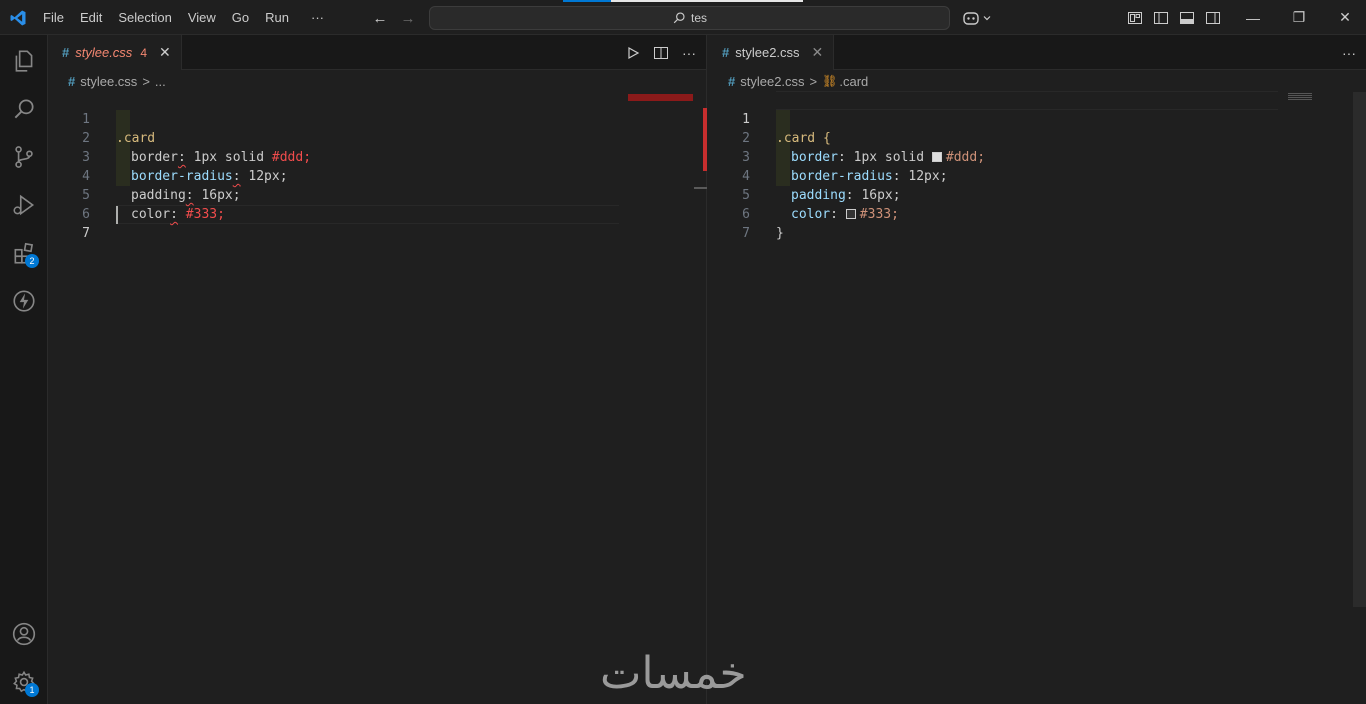 Image resolution: width=1366 pixels, height=704 pixels. What do you see at coordinates (53, 17) in the screenshot?
I see `menu-file: File` at bounding box center [53, 17].